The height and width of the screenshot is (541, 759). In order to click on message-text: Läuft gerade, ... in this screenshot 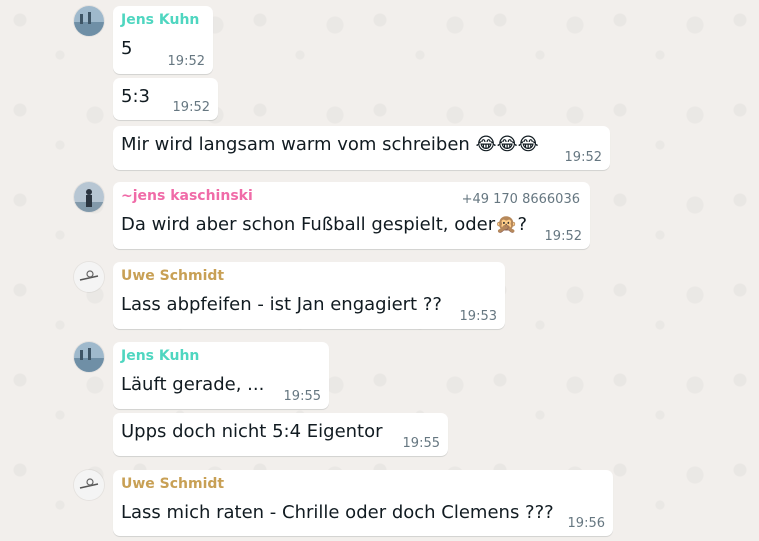, I will do `click(193, 384)`.